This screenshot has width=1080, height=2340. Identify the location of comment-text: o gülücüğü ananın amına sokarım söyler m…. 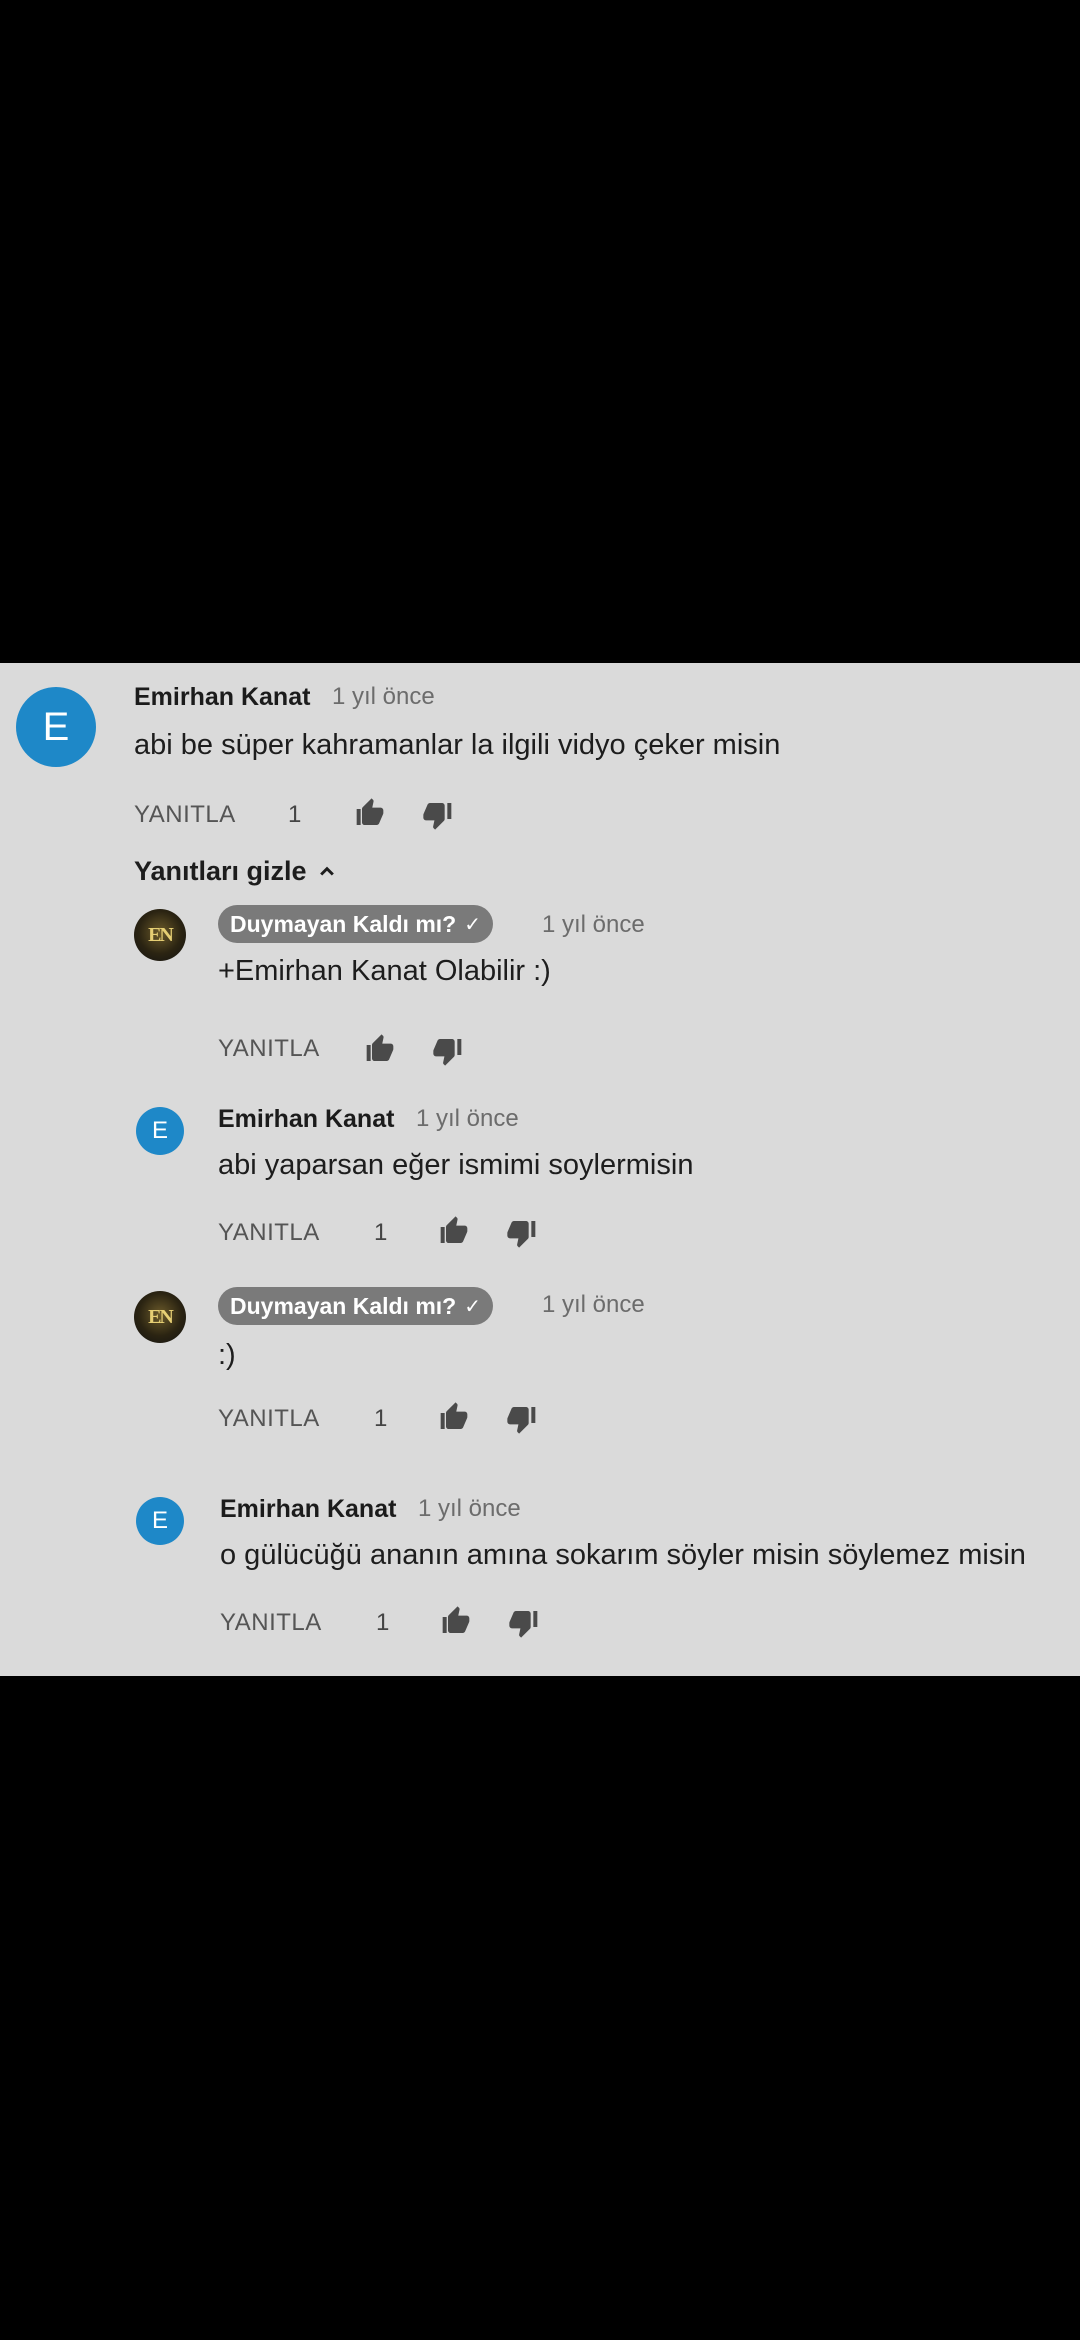
(623, 1555).